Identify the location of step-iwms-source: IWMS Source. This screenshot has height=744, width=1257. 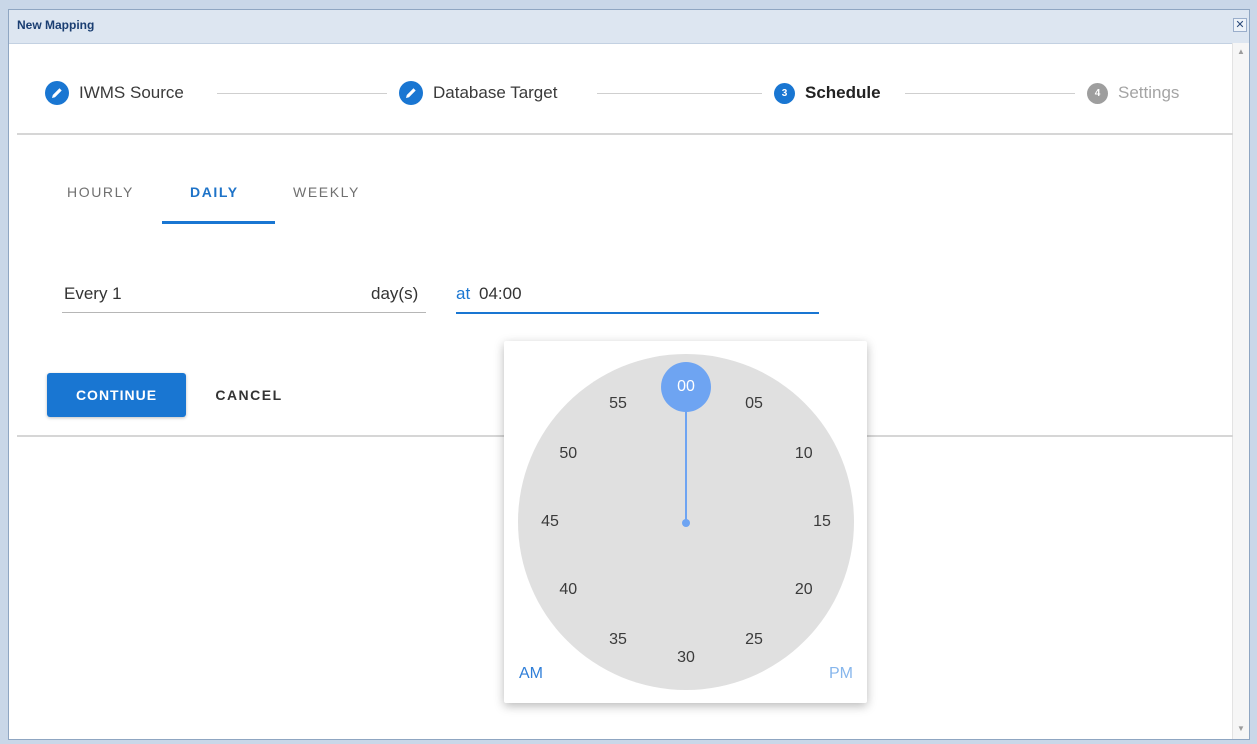
(114, 93).